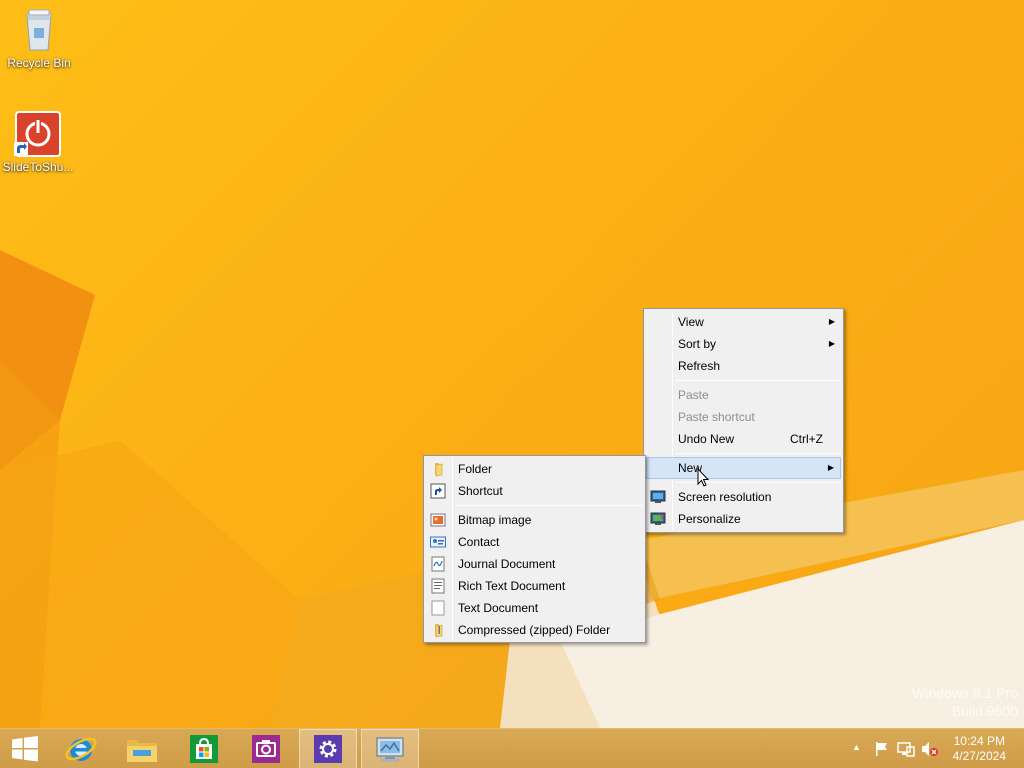  I want to click on folder-icon, so click(438, 469).